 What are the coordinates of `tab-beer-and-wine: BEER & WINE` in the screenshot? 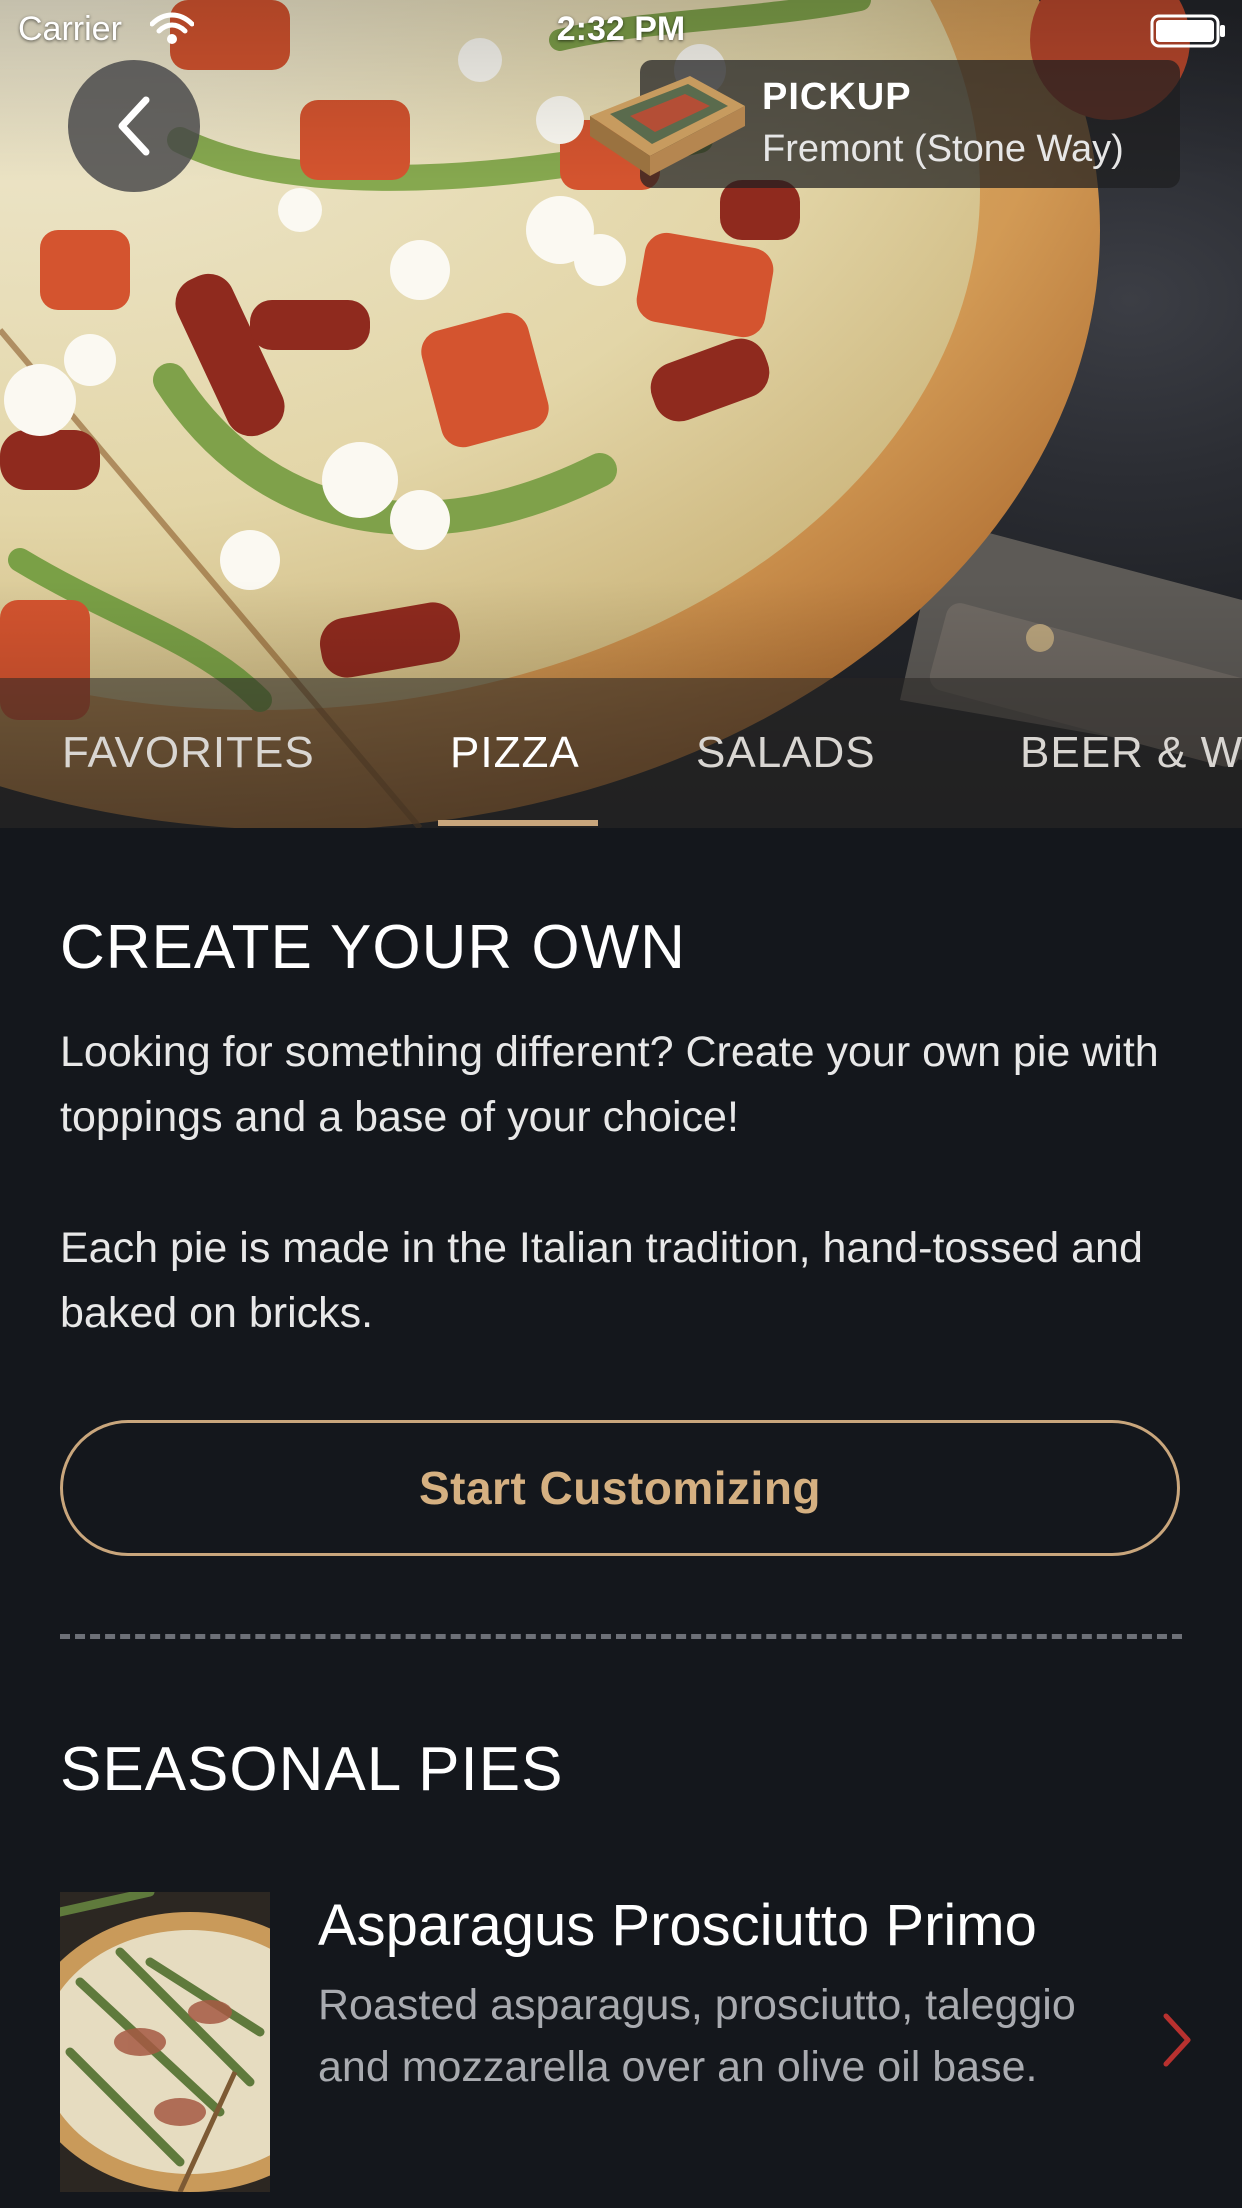 It's located at (1131, 753).